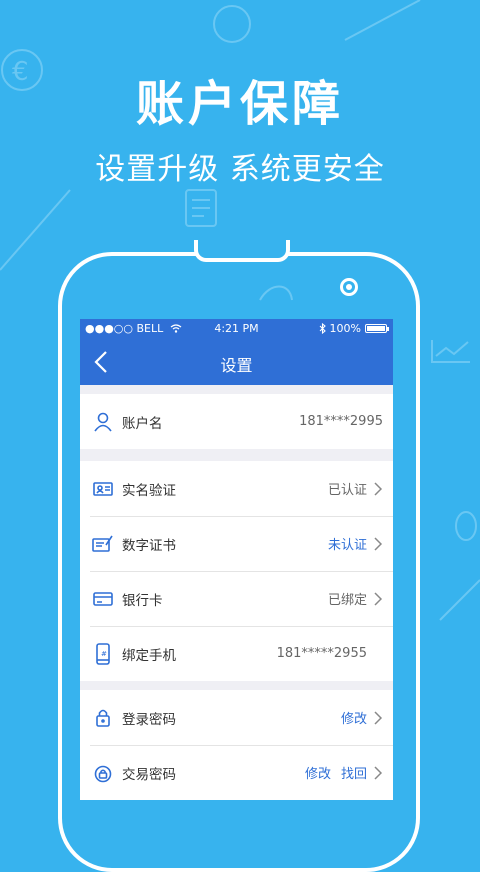 The width and height of the screenshot is (480, 872). What do you see at coordinates (377, 328) in the screenshot?
I see `battery-icon` at bounding box center [377, 328].